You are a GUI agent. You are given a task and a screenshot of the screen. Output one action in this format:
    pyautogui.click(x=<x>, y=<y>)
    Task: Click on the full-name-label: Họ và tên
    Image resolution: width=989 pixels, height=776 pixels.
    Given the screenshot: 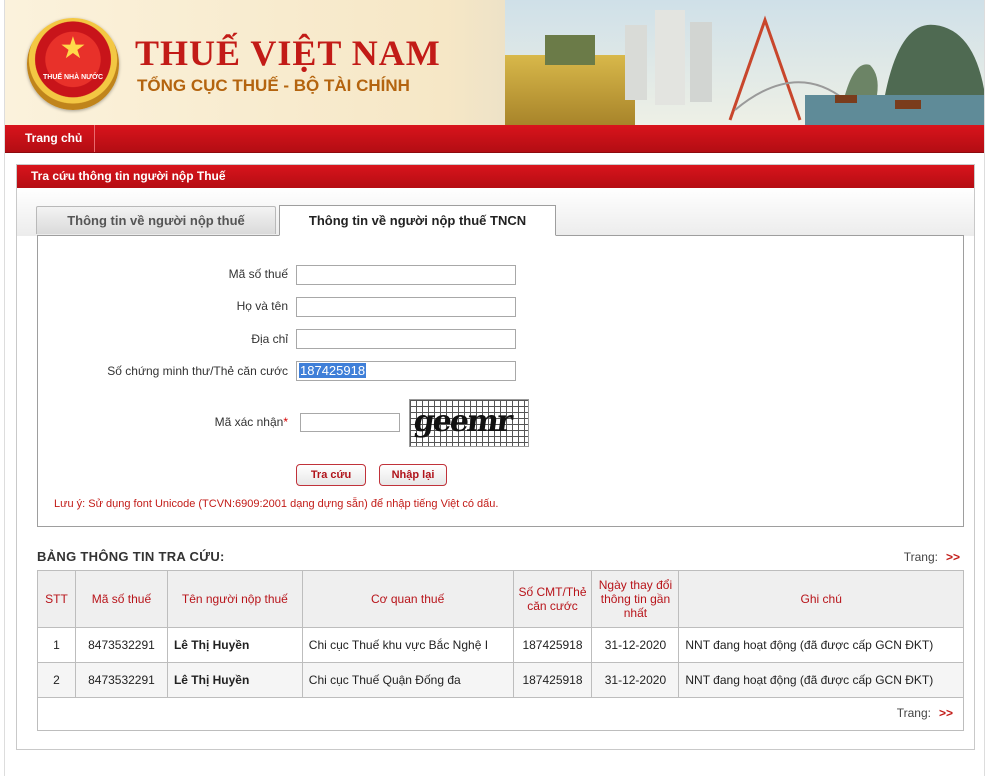 What is the action you would take?
    pyautogui.click(x=262, y=306)
    